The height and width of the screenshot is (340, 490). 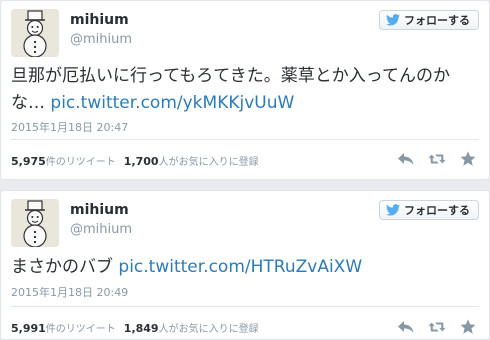 I want to click on tweet-stats: 5,991件のリツイート 1,849人がお気に入りに登録, so click(x=135, y=327).